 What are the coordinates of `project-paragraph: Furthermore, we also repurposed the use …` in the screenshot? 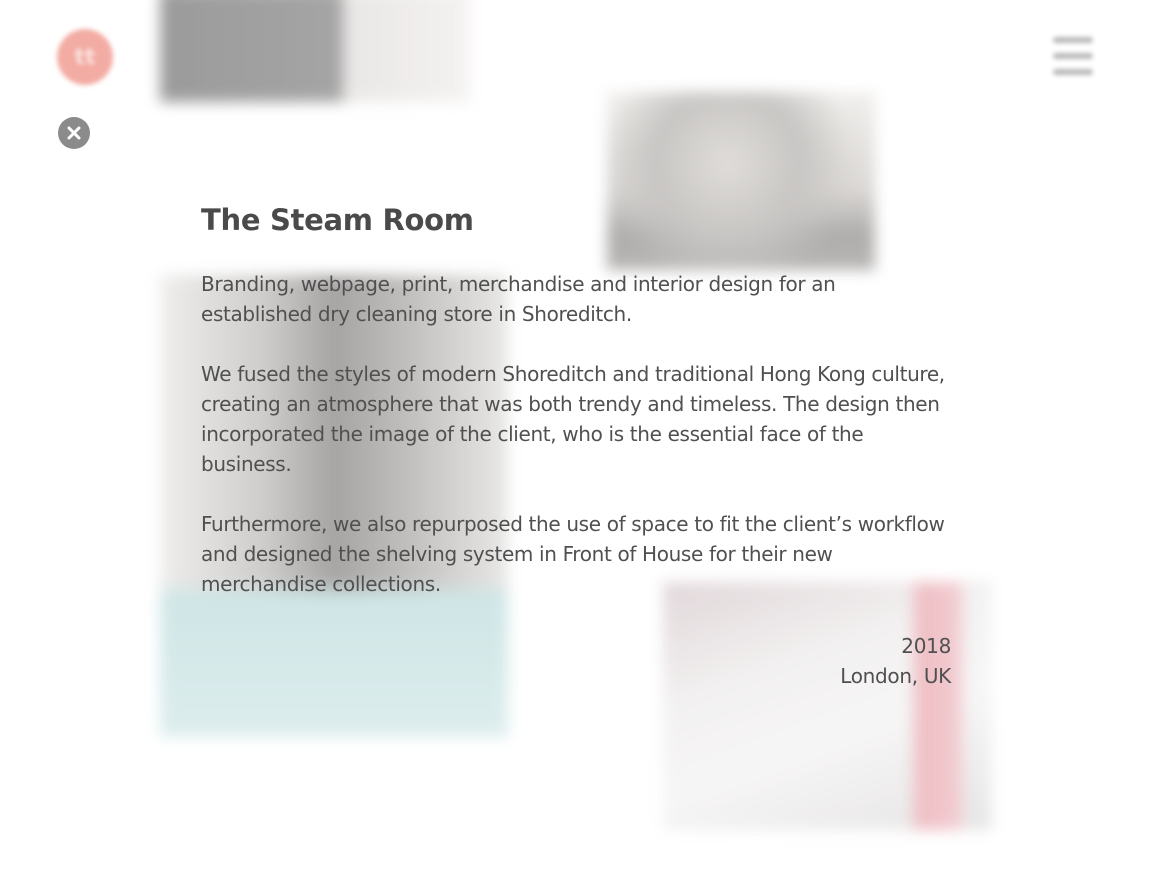 It's located at (573, 554).